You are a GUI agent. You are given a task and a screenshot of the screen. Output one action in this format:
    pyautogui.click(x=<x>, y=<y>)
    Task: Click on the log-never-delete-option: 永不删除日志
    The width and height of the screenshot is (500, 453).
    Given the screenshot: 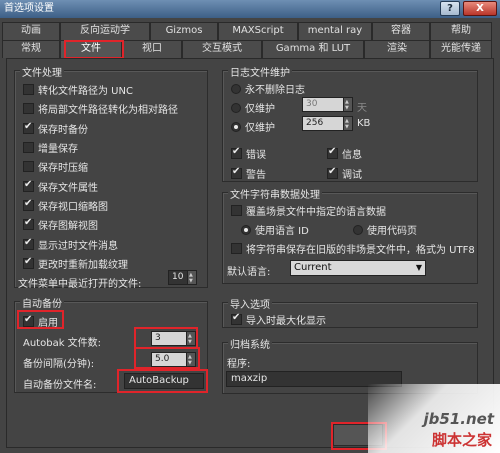 What is the action you would take?
    pyautogui.click(x=268, y=88)
    